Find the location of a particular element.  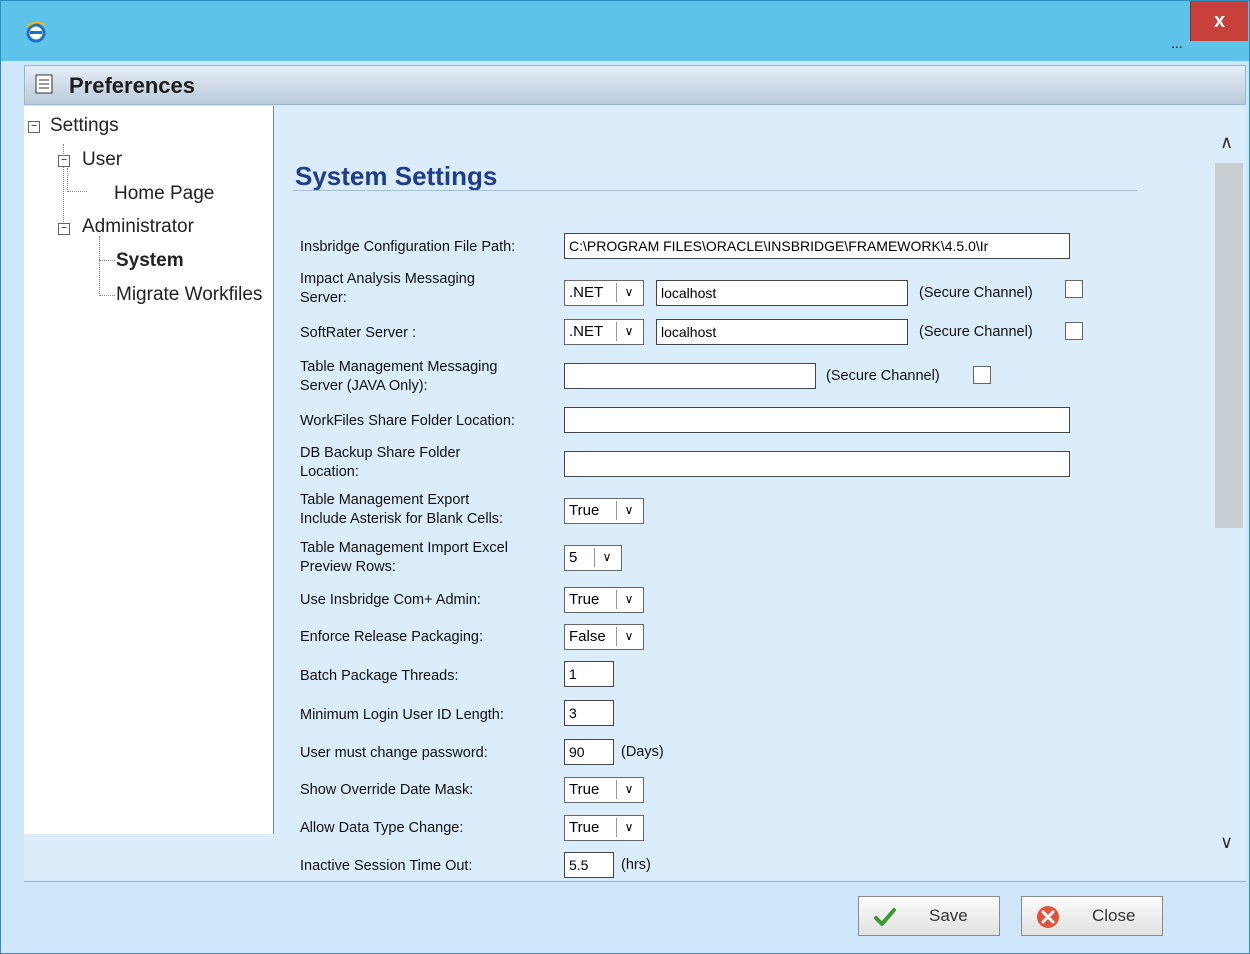

session-timeout-label: Inactive Session Time Out: is located at coordinates (386, 866).